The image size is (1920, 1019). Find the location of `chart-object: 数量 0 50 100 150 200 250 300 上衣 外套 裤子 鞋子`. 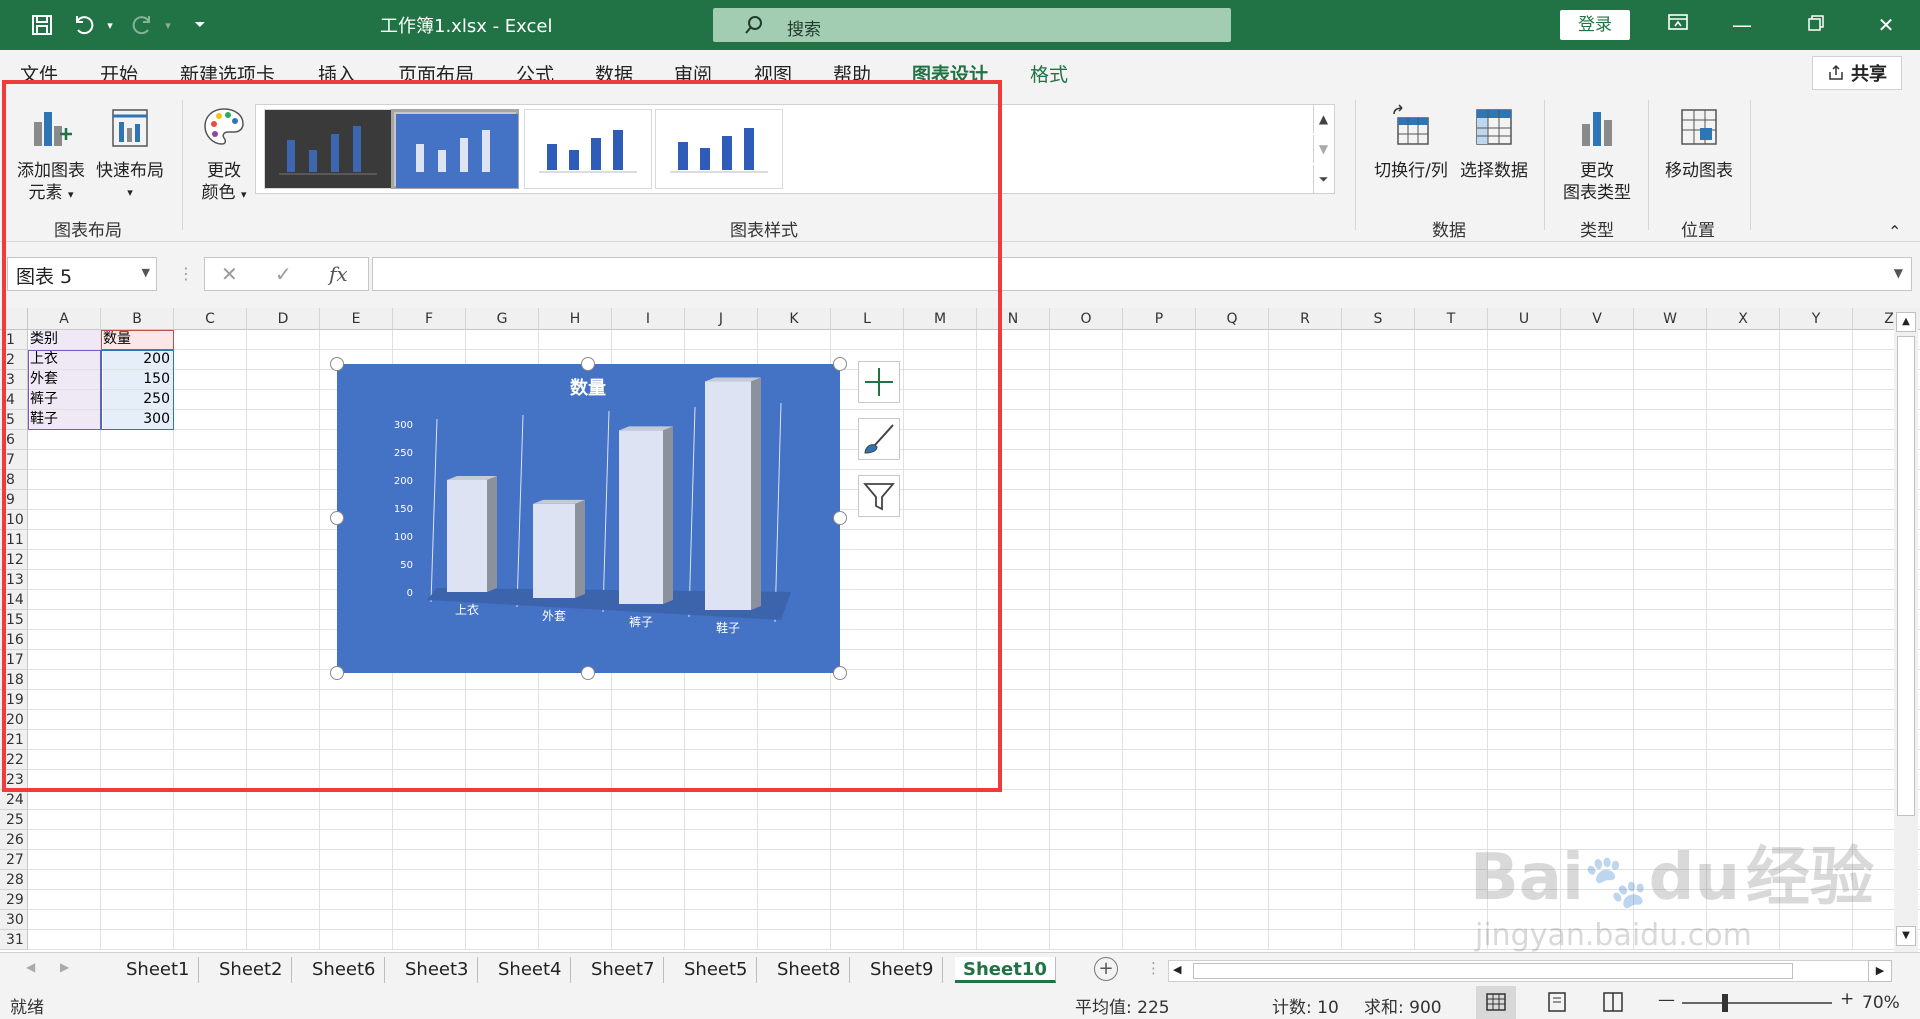

chart-object: 数量 0 50 100 150 200 250 300 上衣 外套 裤子 鞋子 is located at coordinates (588, 518).